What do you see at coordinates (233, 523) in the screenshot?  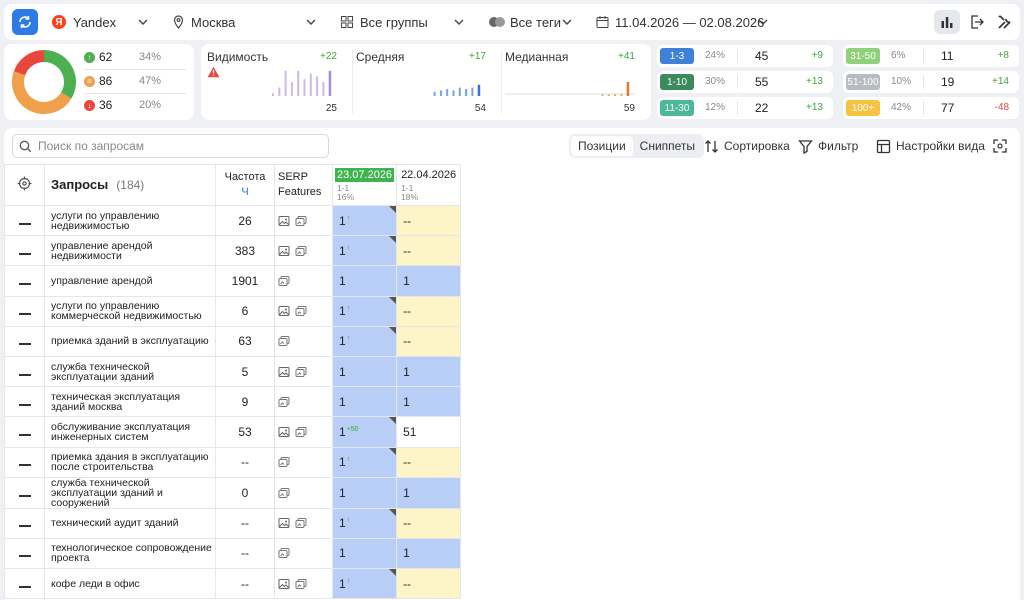 I see `table-row: технический аудит зданий -- 1↑ --` at bounding box center [233, 523].